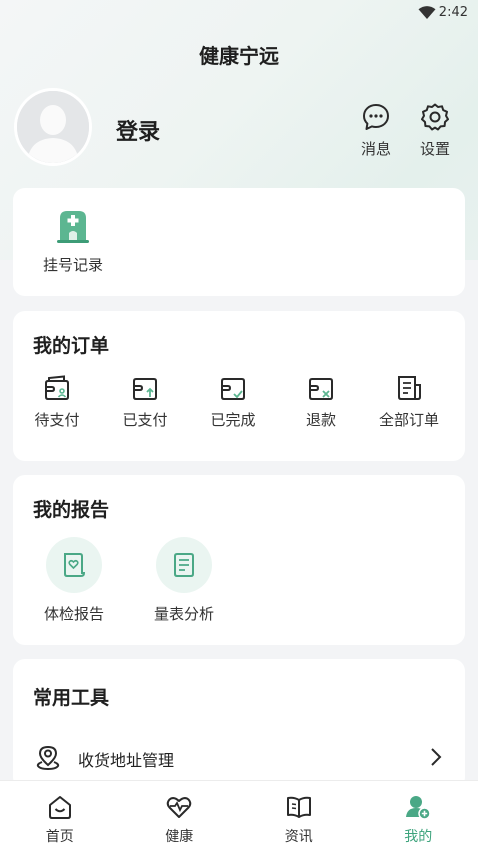 The width and height of the screenshot is (478, 850). I want to click on order-pending-payment-label: 待支付, so click(57, 420).